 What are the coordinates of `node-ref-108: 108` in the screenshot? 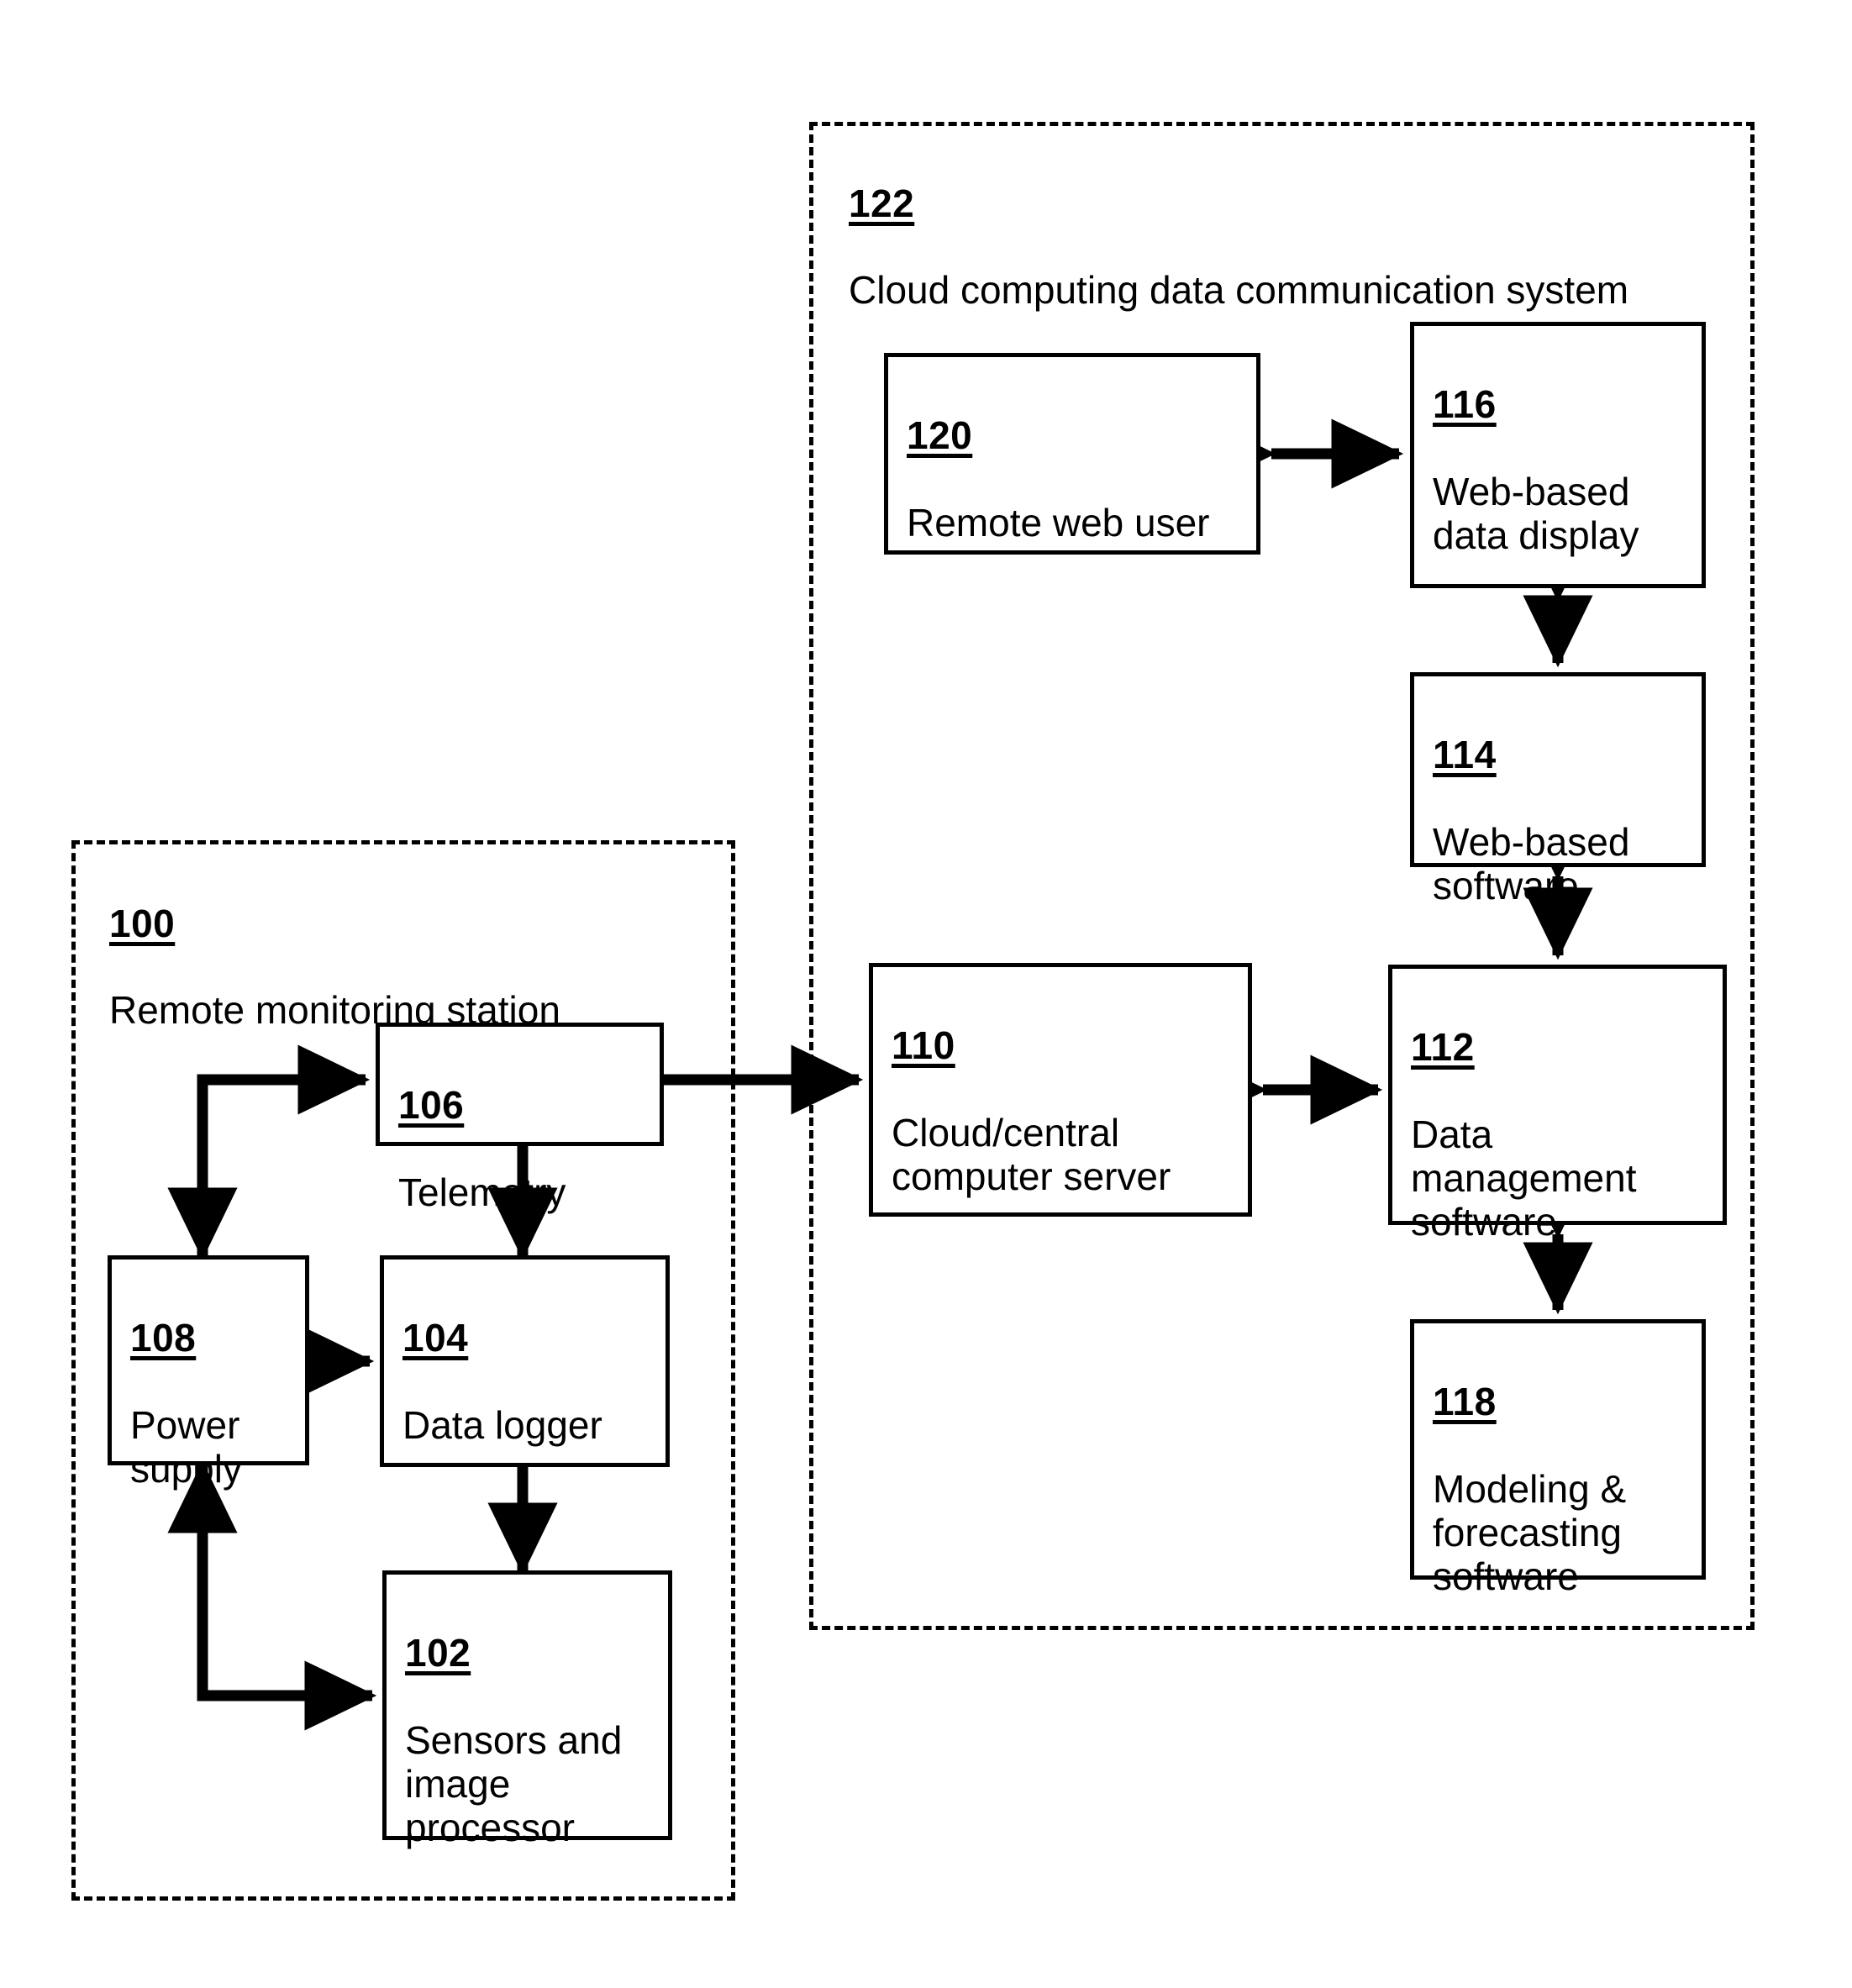 It's located at (164, 1337).